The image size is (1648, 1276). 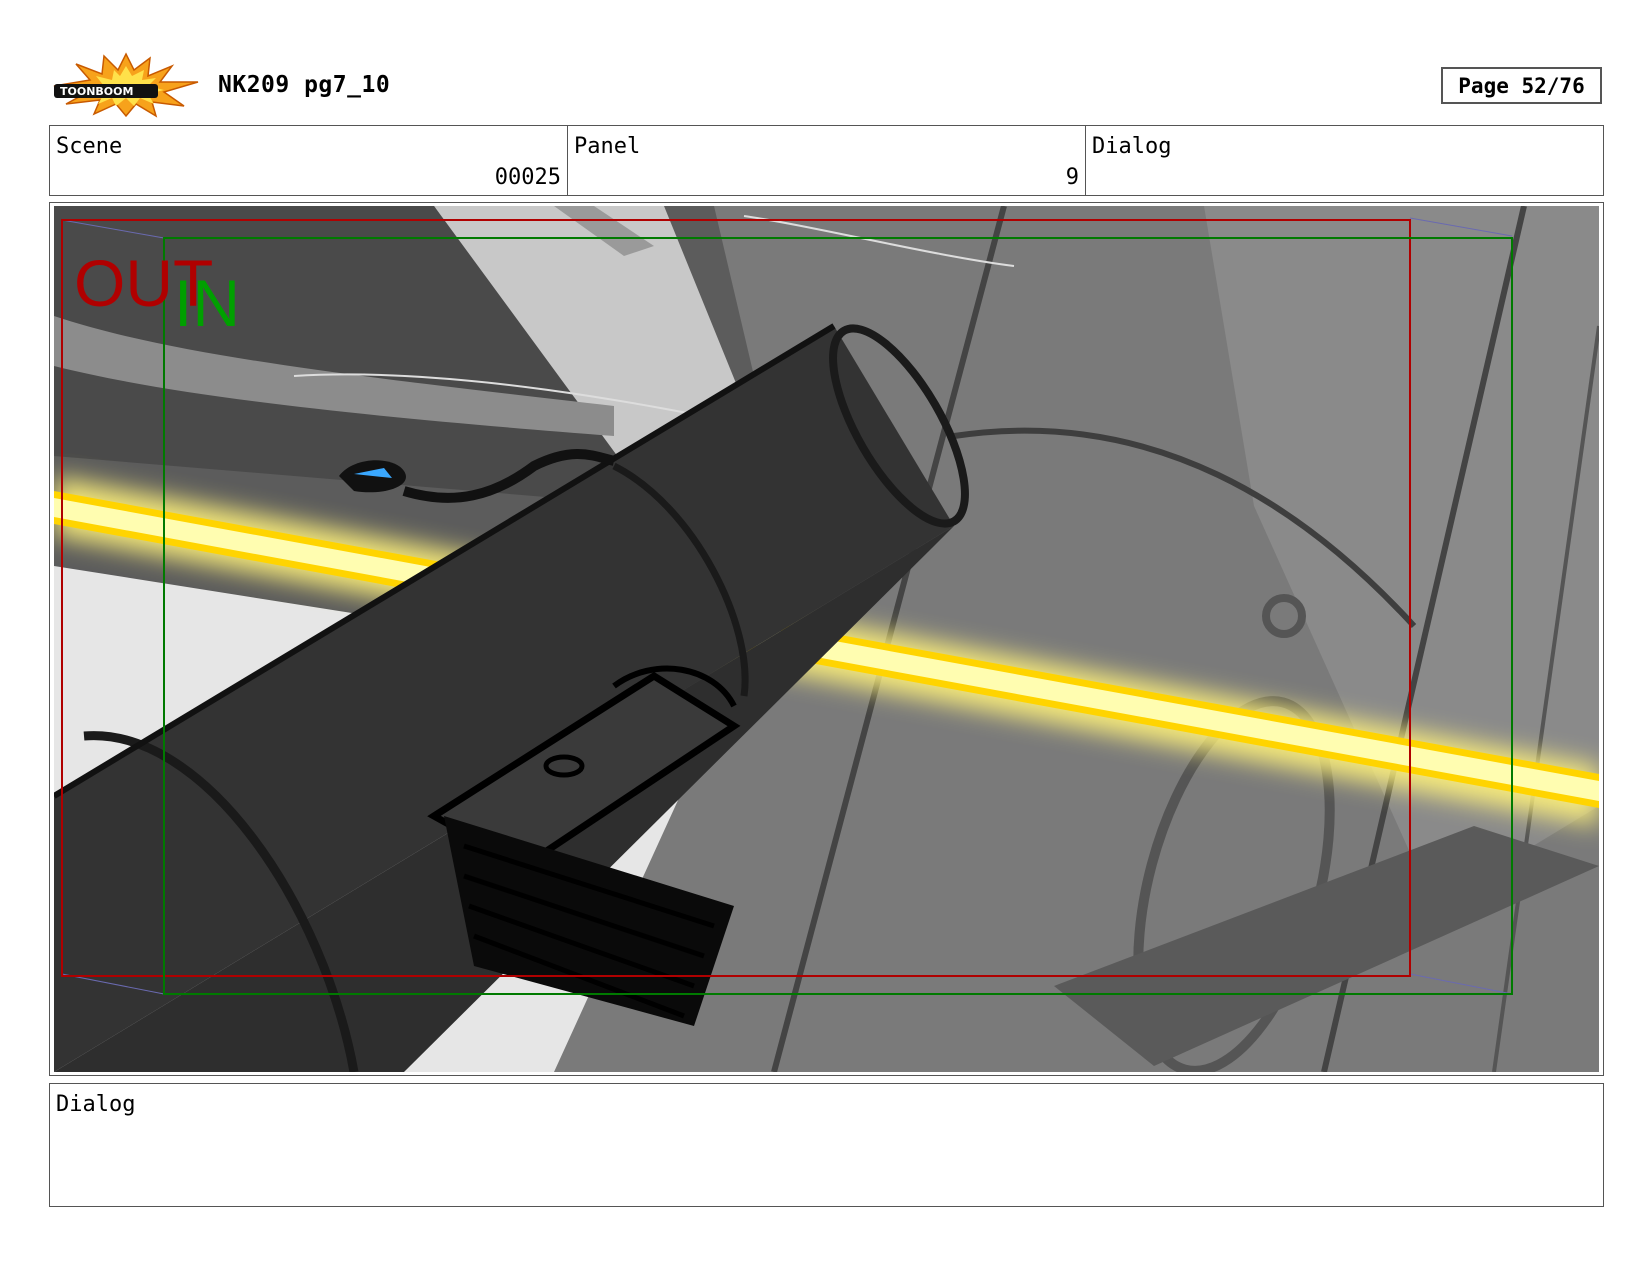 I want to click on panel-value: 9, so click(x=1072, y=177).